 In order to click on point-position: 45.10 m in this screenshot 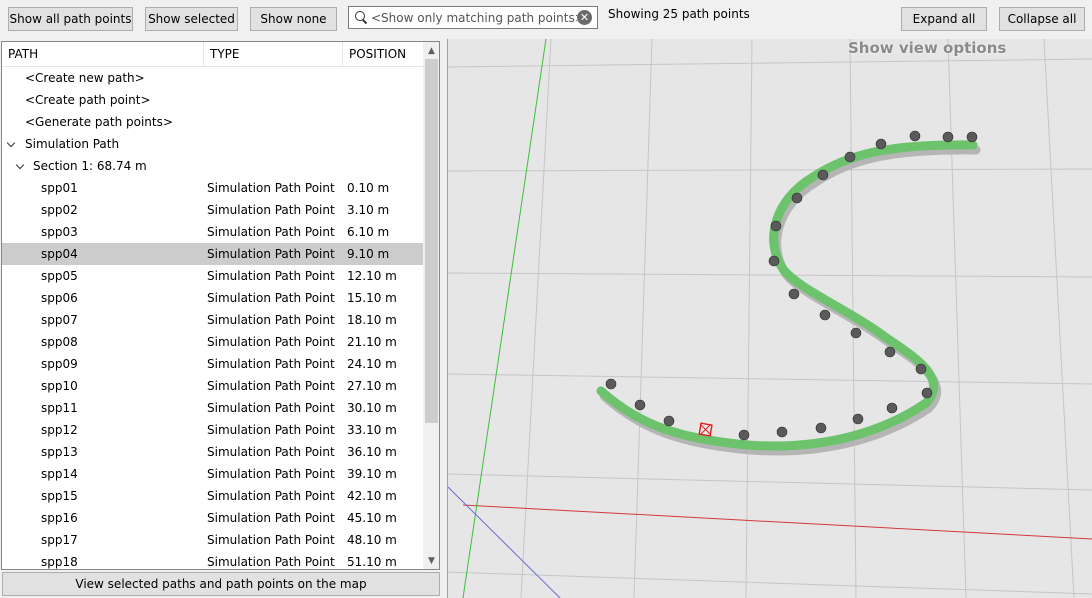, I will do `click(372, 518)`.